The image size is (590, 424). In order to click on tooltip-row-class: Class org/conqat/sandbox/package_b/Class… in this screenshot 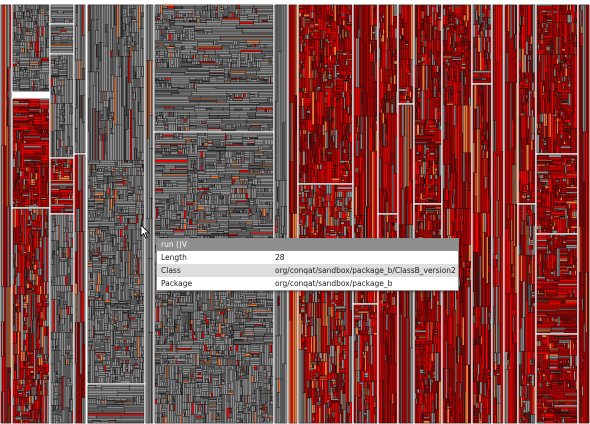, I will do `click(307, 270)`.